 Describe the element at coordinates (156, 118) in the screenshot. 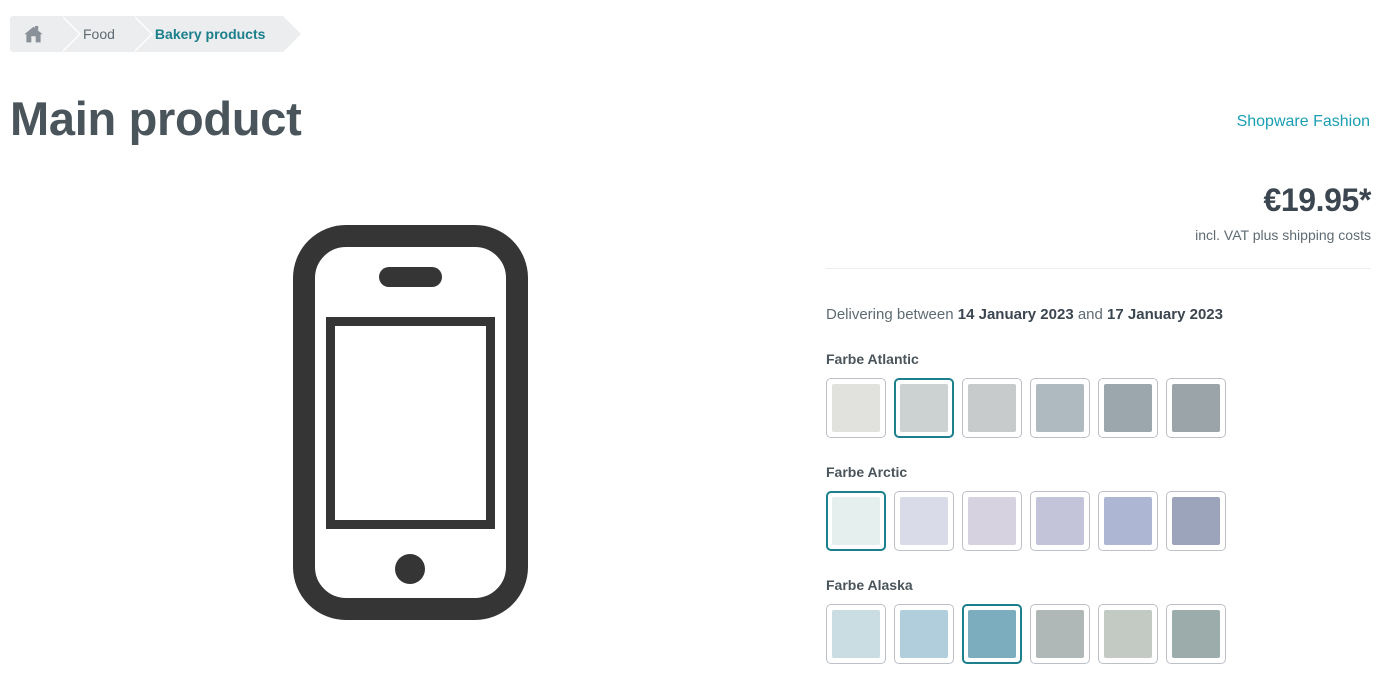

I see `page-title: Main product` at that location.